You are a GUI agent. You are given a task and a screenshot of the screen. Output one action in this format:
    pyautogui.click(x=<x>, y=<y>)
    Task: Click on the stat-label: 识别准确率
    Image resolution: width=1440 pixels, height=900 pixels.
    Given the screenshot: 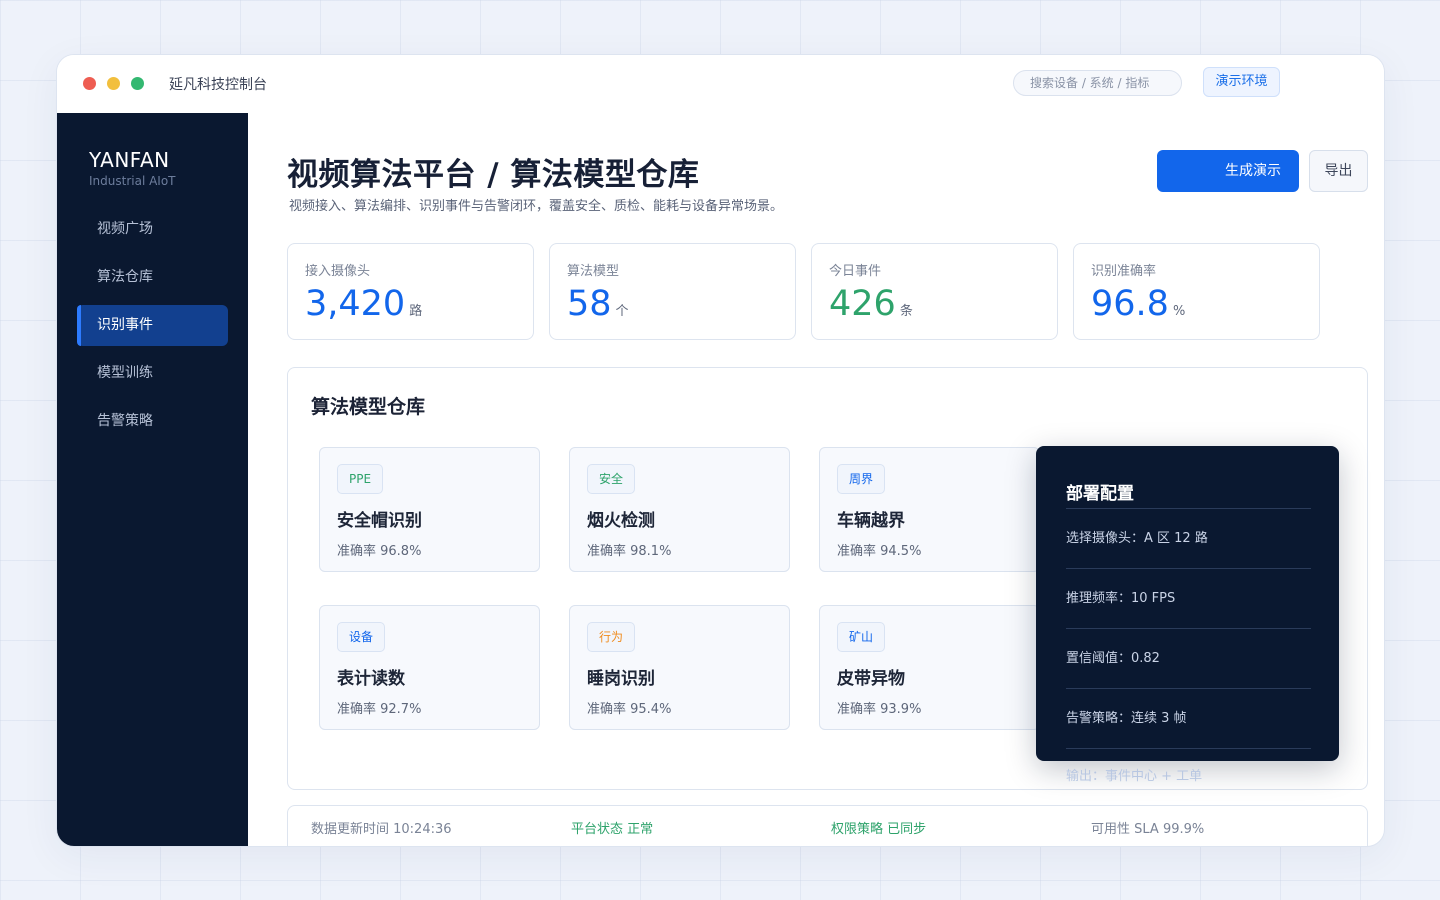 What is the action you would take?
    pyautogui.click(x=1124, y=271)
    